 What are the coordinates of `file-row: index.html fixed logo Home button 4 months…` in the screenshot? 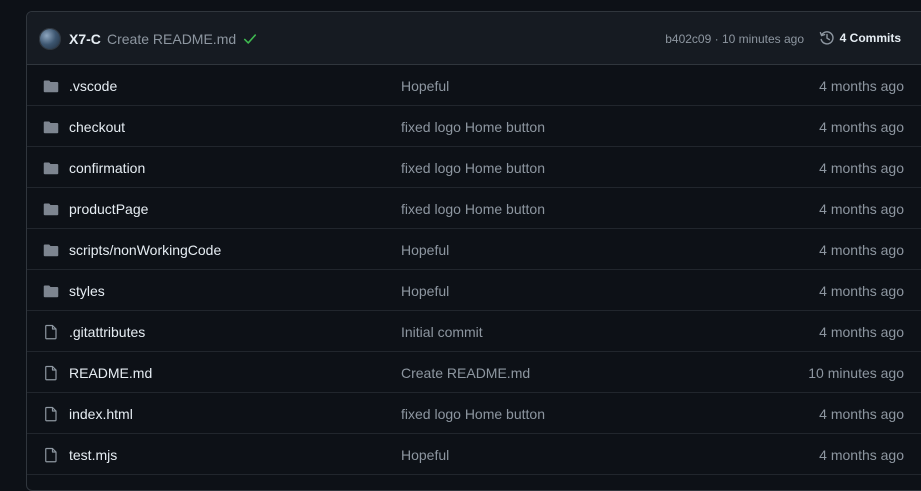 It's located at (474, 413).